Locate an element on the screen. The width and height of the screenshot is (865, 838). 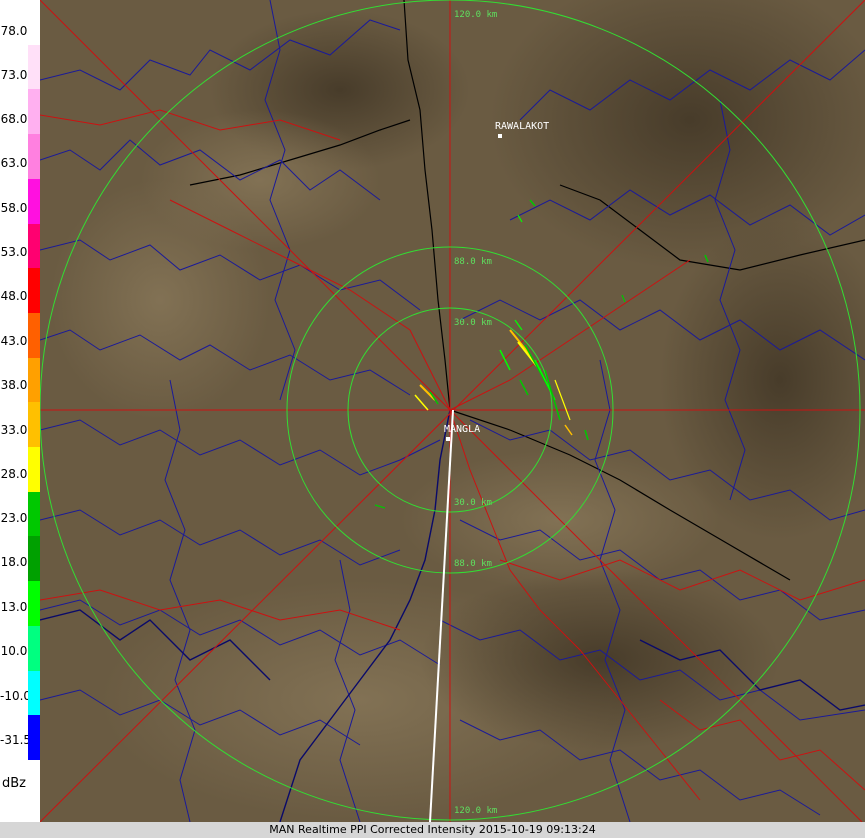
place-label-rawalakot: RAWALAKOT is located at coordinates (522, 126).